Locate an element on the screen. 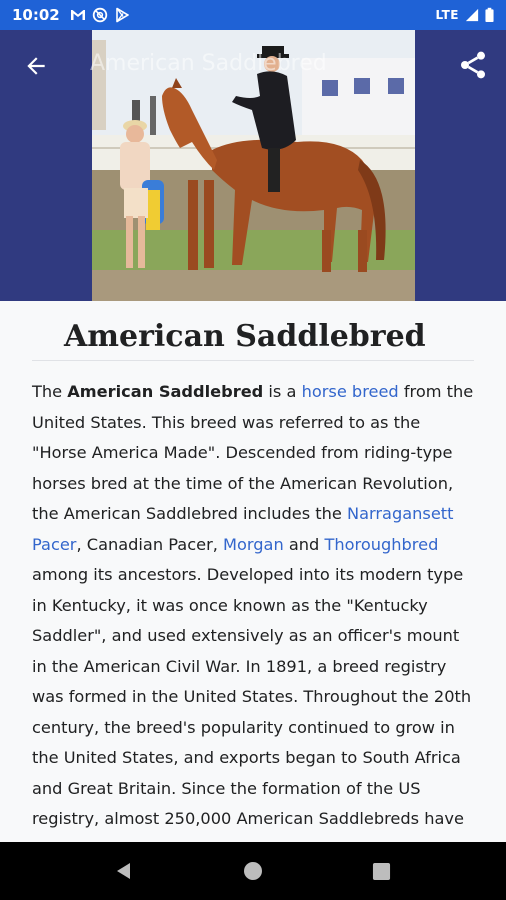 This screenshot has width=506, height=900. battery-icon is located at coordinates (489, 15).